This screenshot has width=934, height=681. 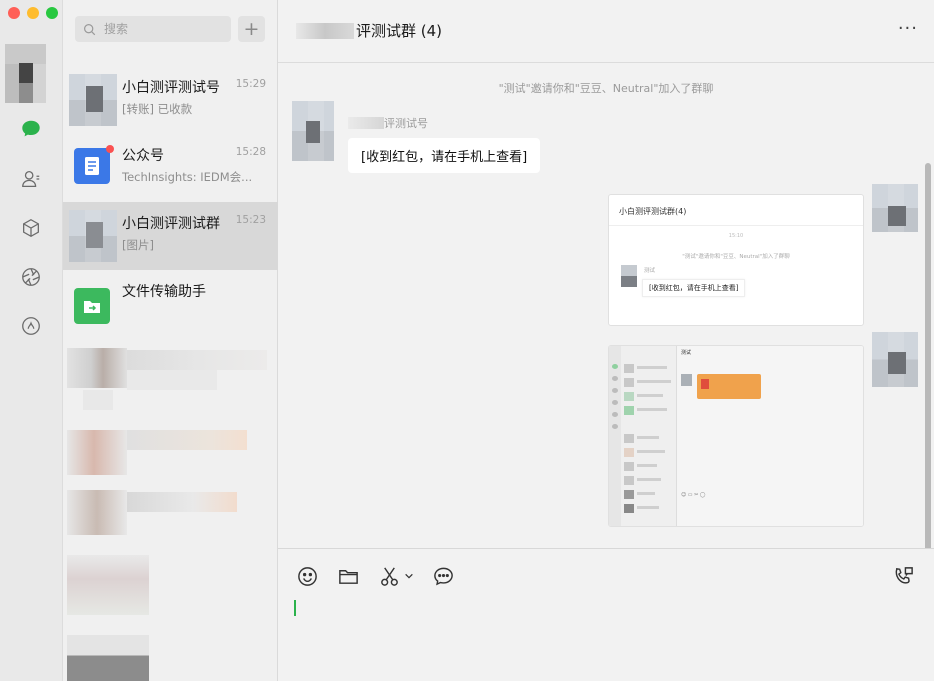 I want to click on conversation-preview: [图片], so click(x=138, y=245).